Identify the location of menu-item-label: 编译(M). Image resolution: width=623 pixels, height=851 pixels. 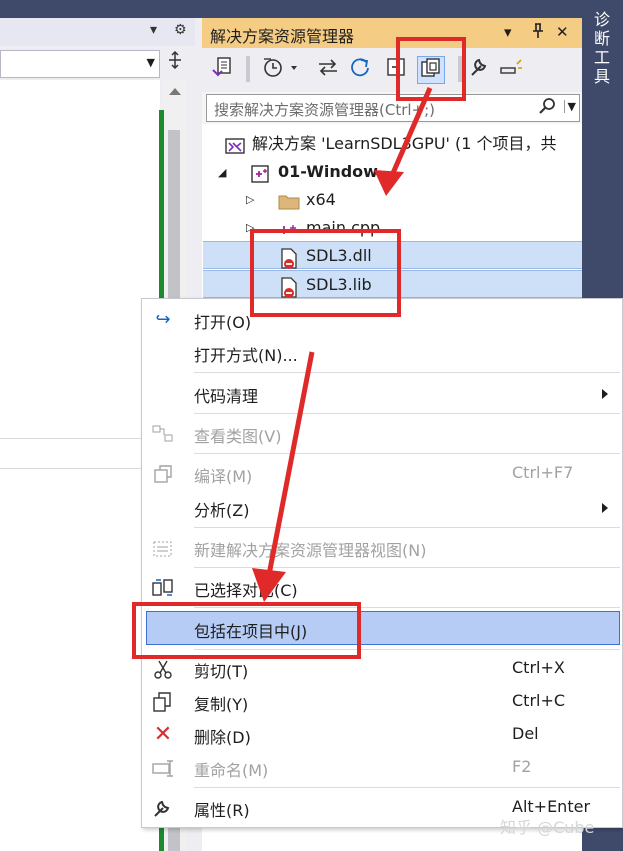
(223, 476).